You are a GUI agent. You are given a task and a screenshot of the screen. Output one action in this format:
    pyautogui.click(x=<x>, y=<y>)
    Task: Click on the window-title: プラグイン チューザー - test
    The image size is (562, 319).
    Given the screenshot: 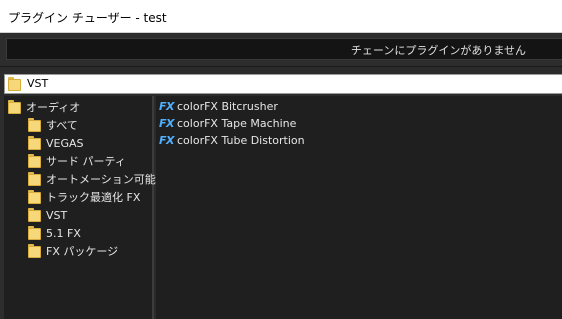 What is the action you would take?
    pyautogui.click(x=87, y=18)
    